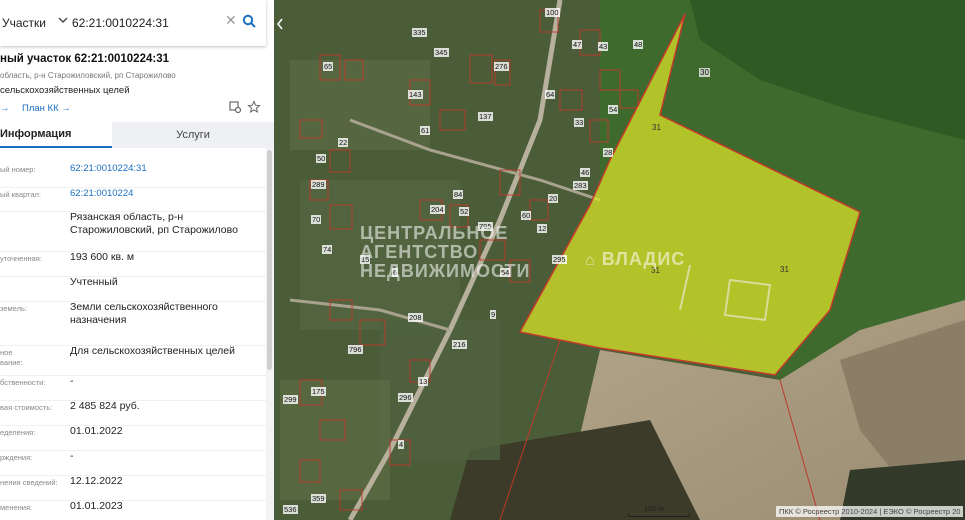 This screenshot has width=965, height=520. Describe the element at coordinates (13, 308) in the screenshot. I see `info-row-key: земель:` at that location.